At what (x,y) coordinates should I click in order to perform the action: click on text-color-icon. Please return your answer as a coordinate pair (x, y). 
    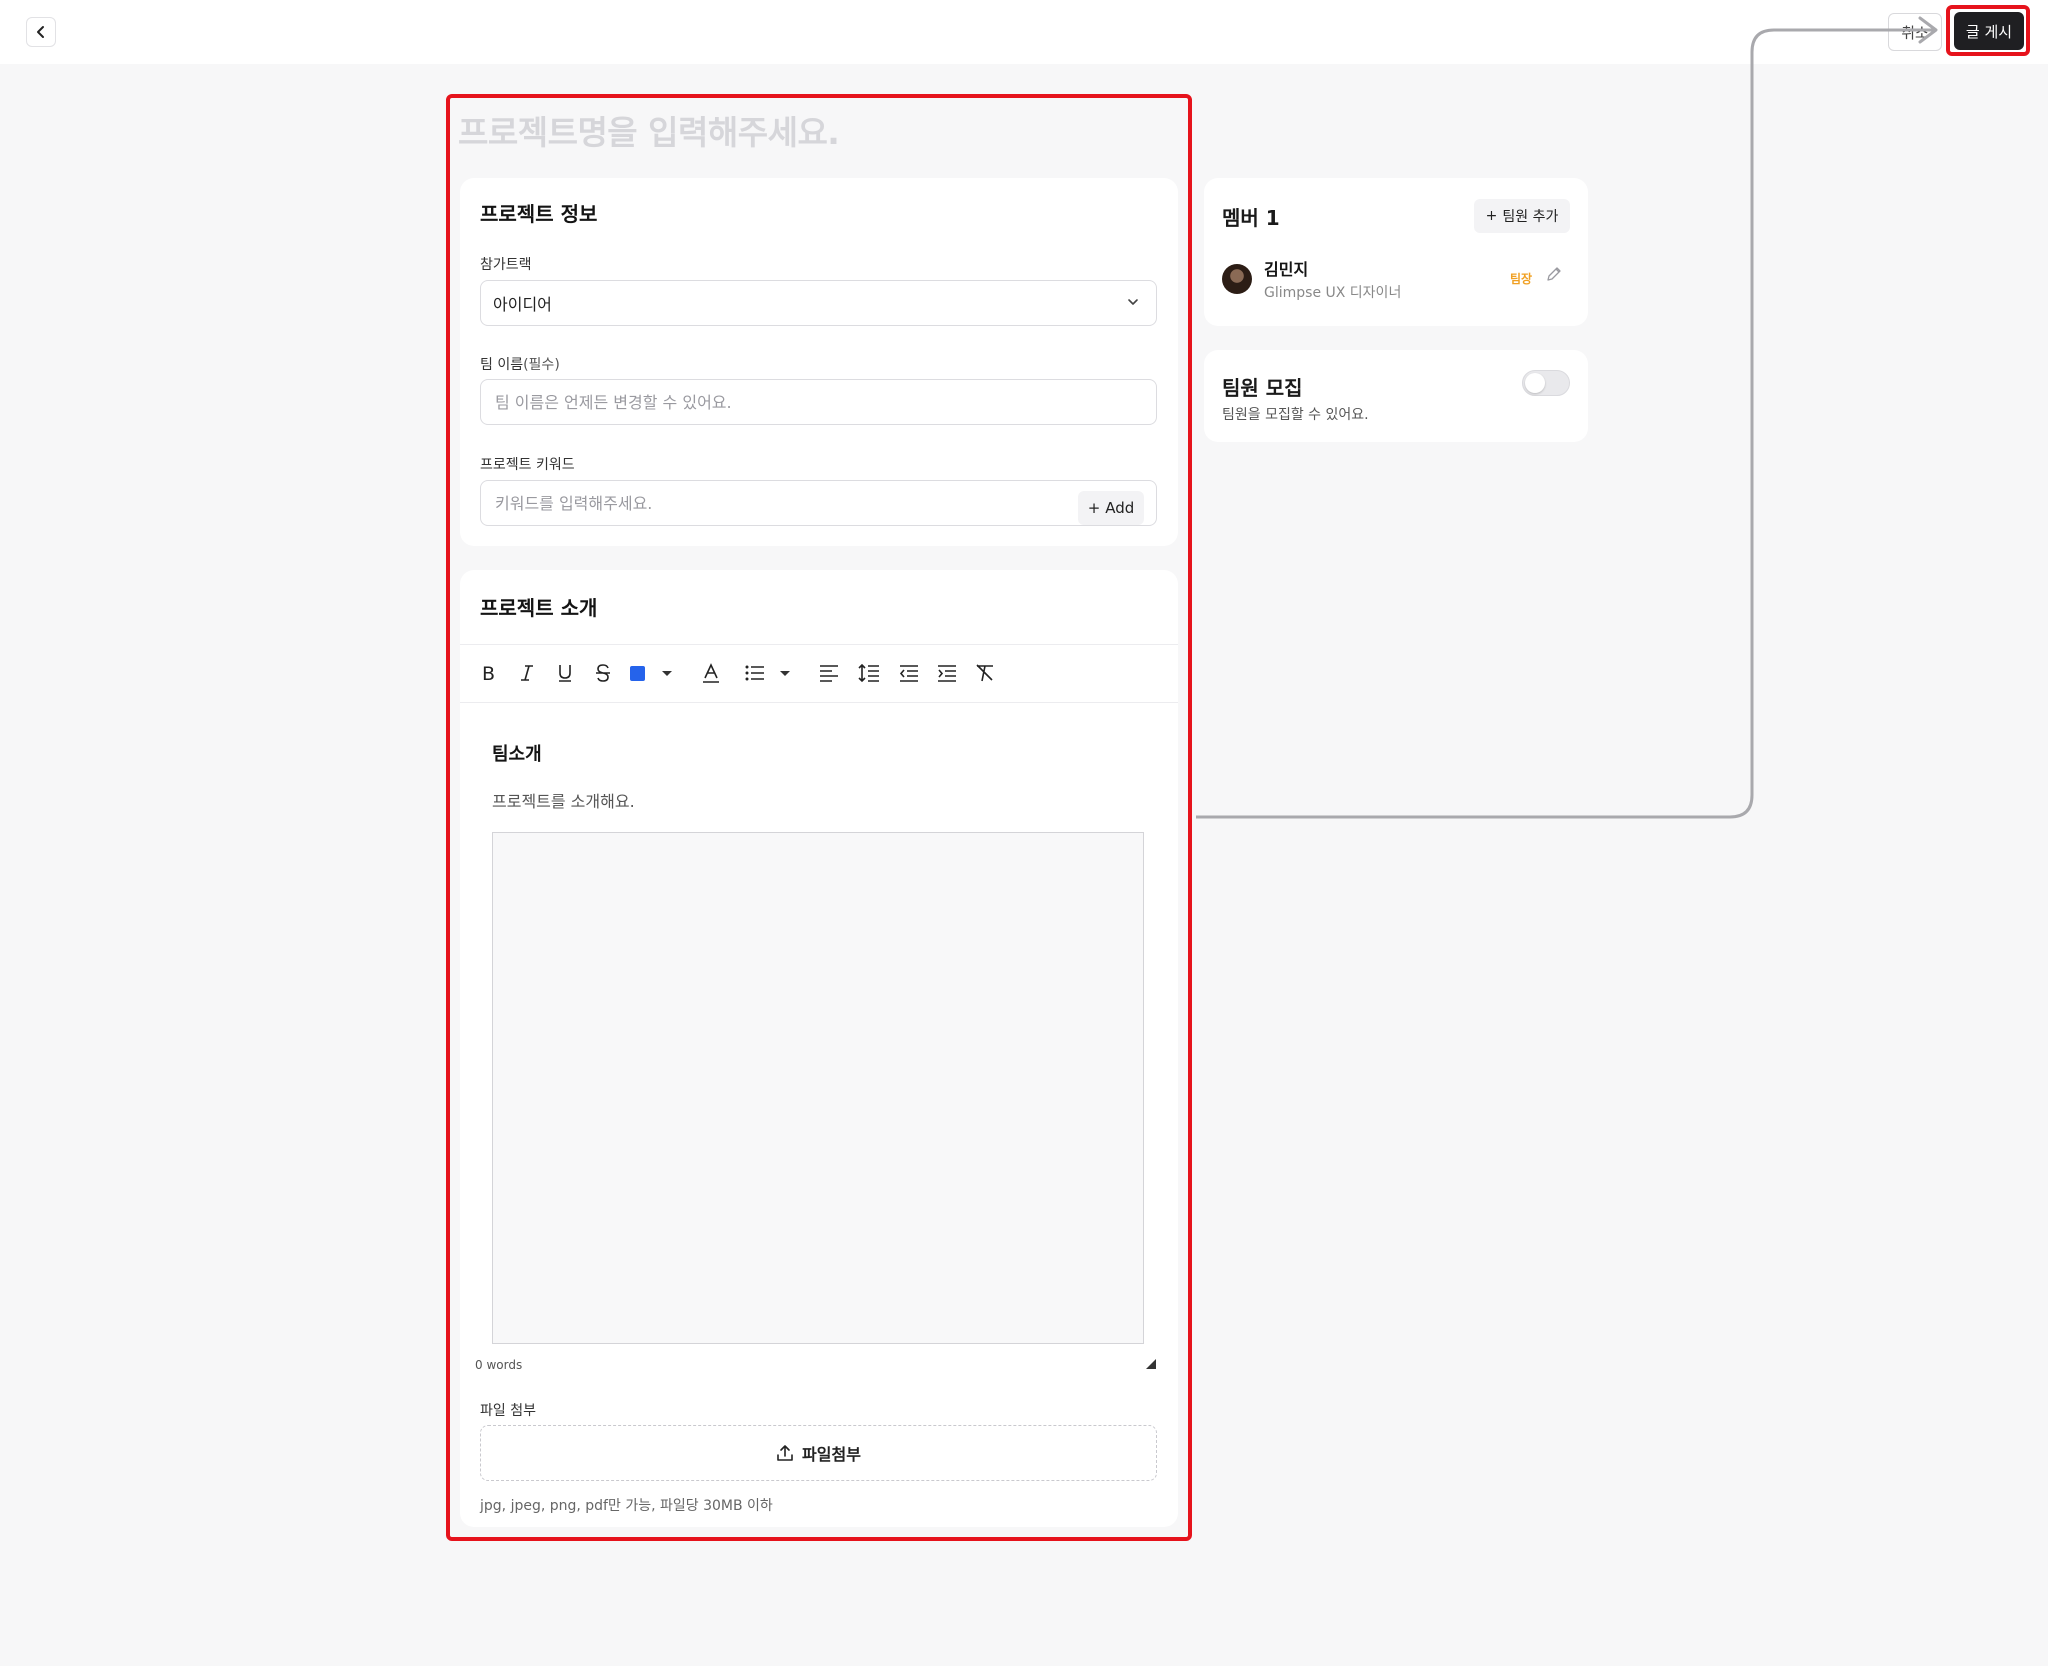
    Looking at the image, I should click on (651, 673).